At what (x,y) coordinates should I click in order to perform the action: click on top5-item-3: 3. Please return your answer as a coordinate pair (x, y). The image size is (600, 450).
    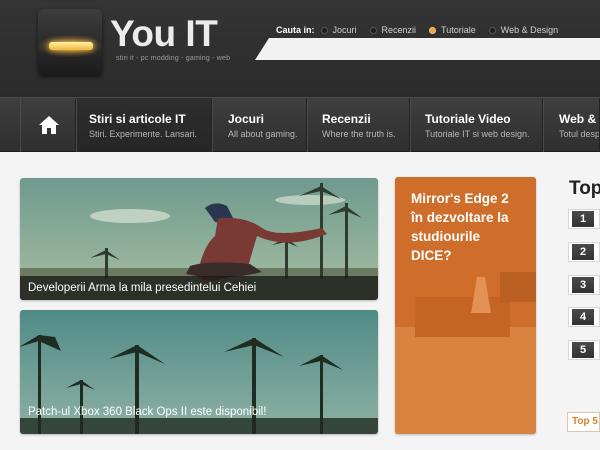
    Looking at the image, I should click on (584, 285).